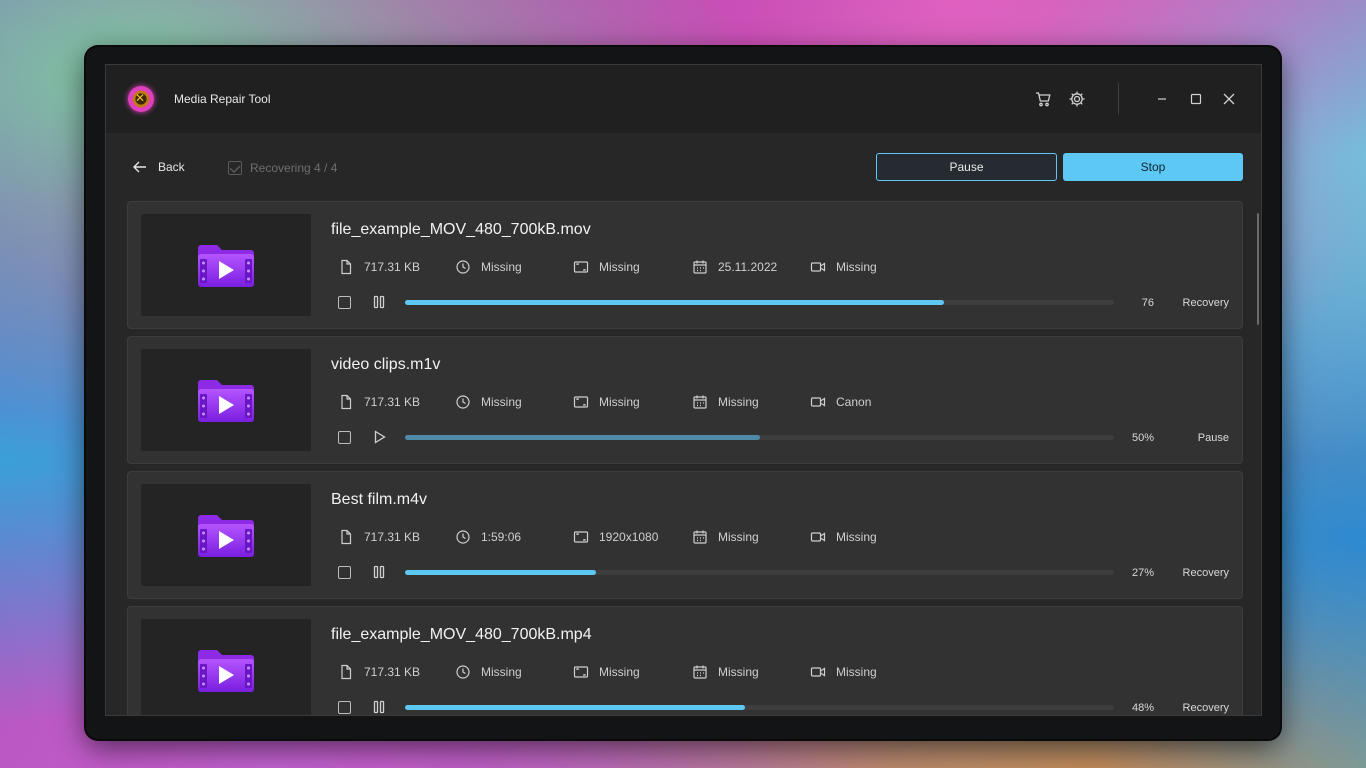 The image size is (1366, 768). I want to click on maximize-icon, so click(1196, 99).